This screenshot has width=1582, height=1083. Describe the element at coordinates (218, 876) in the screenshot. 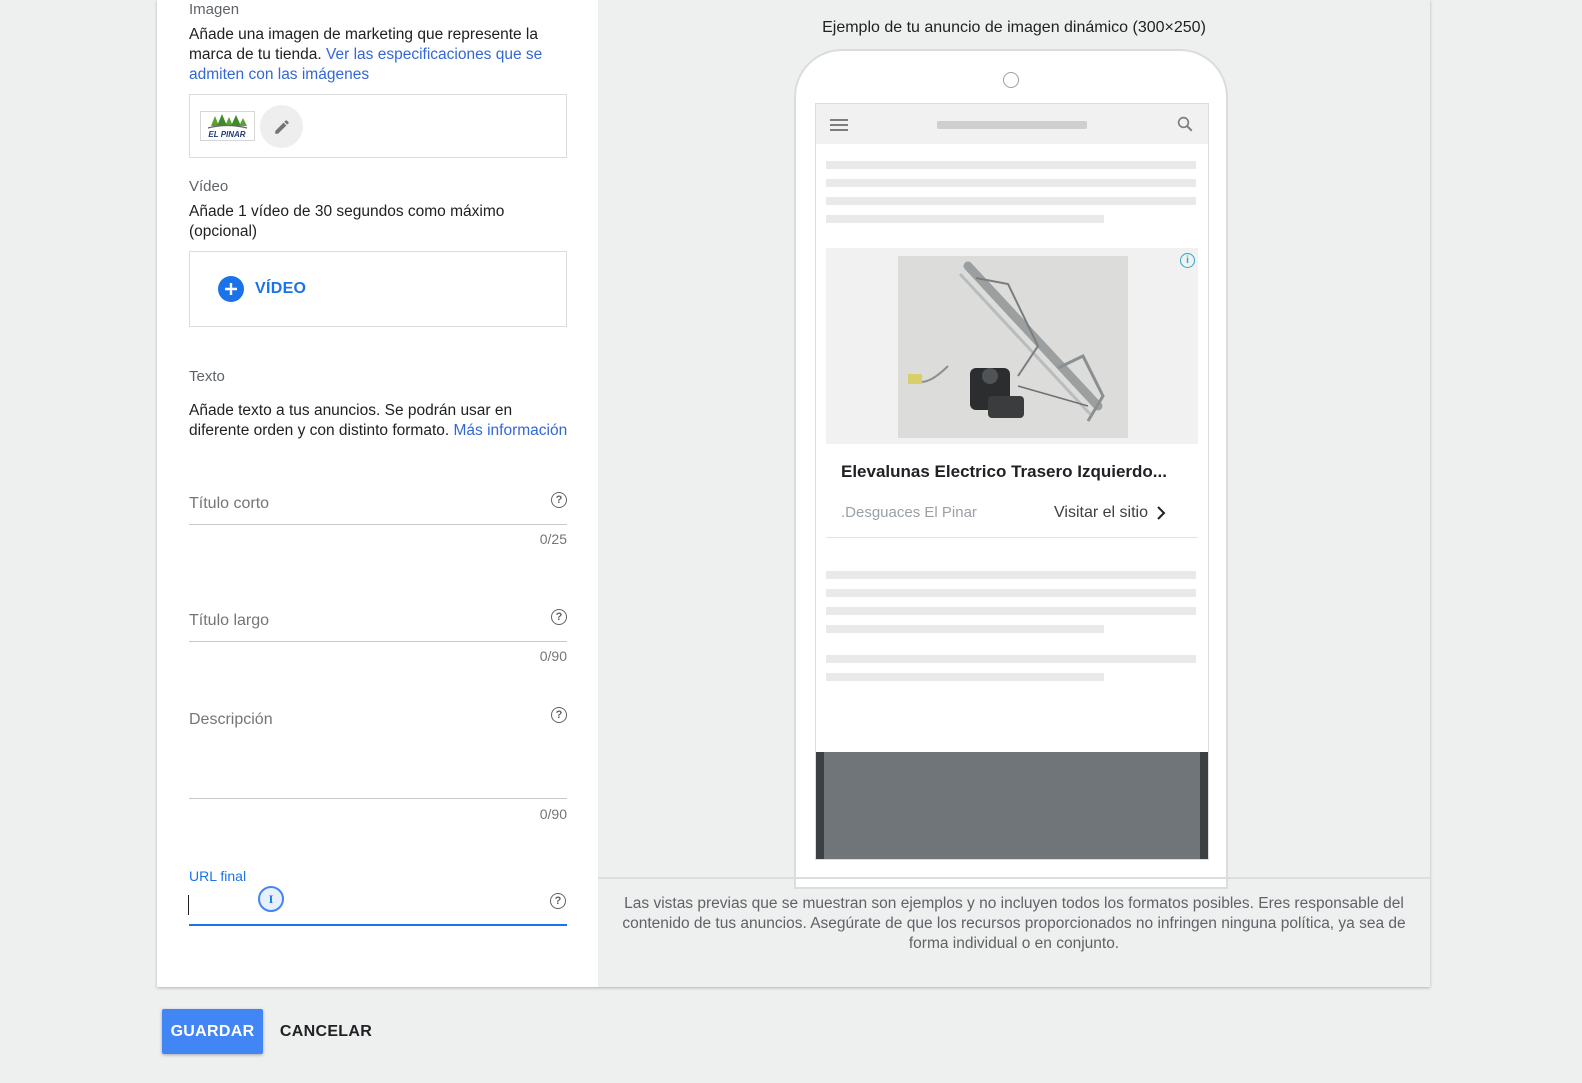

I see `final-url-label: URL final` at that location.